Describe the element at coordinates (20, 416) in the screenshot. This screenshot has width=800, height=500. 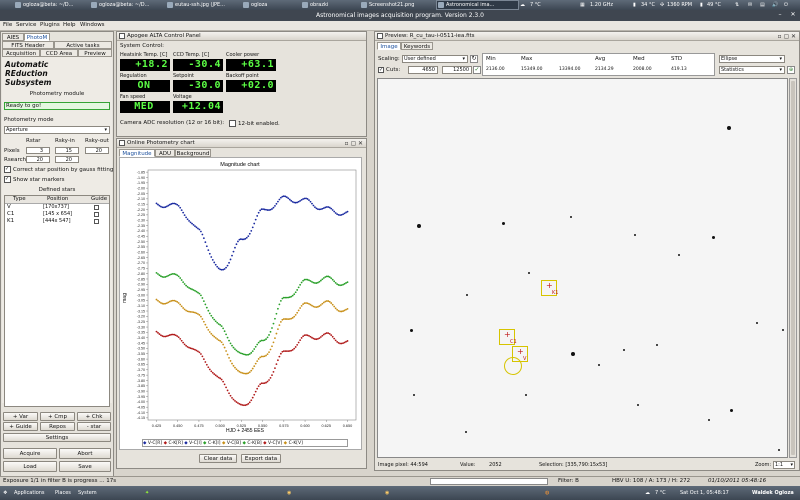
I see `add-var-button: + Var` at that location.